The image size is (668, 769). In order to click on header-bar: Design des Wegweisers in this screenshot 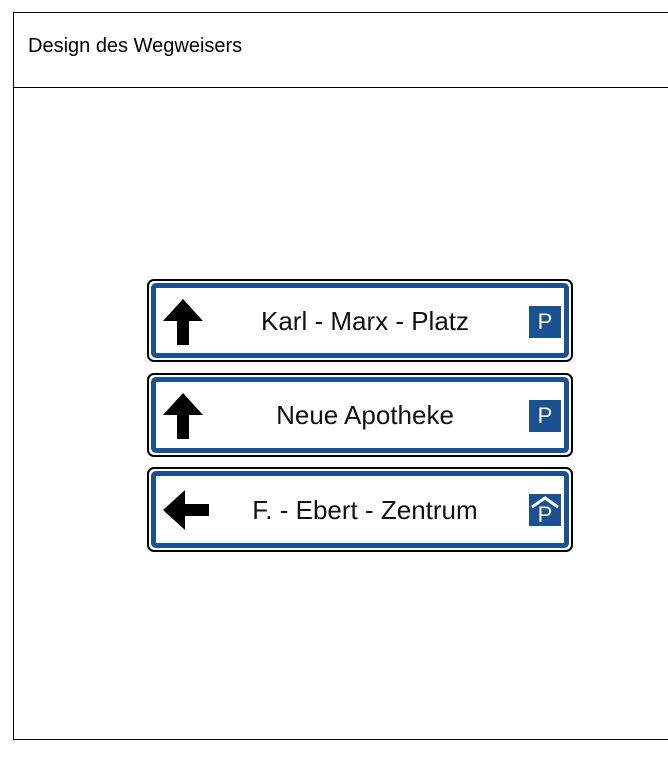, I will do `click(341, 50)`.